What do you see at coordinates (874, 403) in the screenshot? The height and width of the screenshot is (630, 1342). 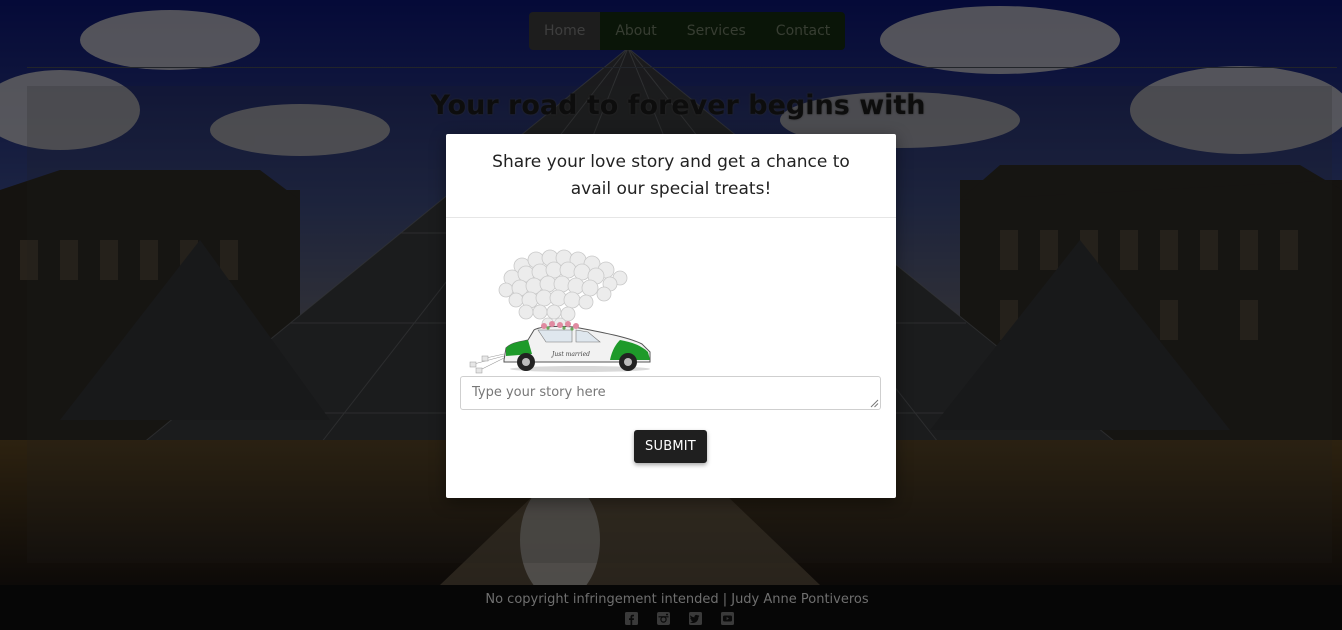 I see `resize-handle-icon` at bounding box center [874, 403].